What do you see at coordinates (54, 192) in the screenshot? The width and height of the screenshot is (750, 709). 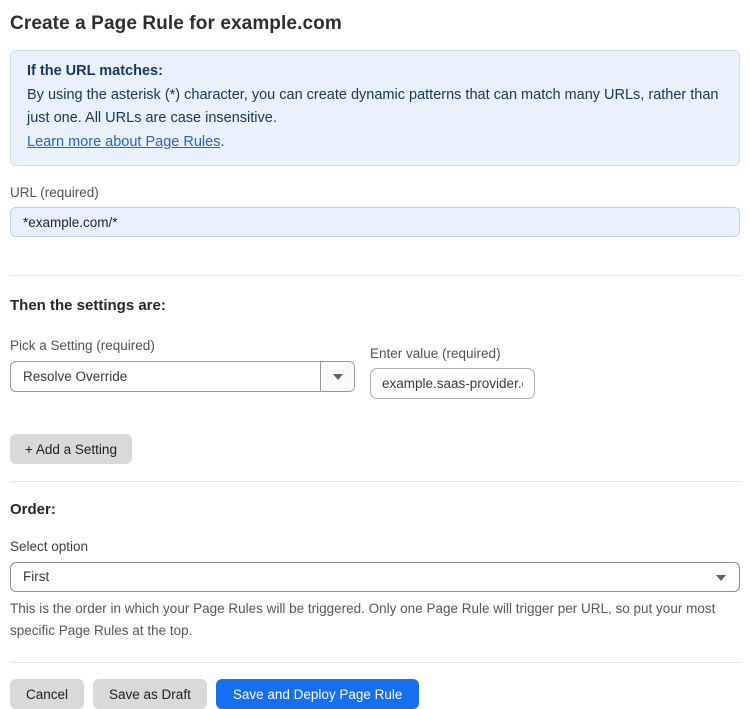 I see `url-field-label: URL (required)` at bounding box center [54, 192].